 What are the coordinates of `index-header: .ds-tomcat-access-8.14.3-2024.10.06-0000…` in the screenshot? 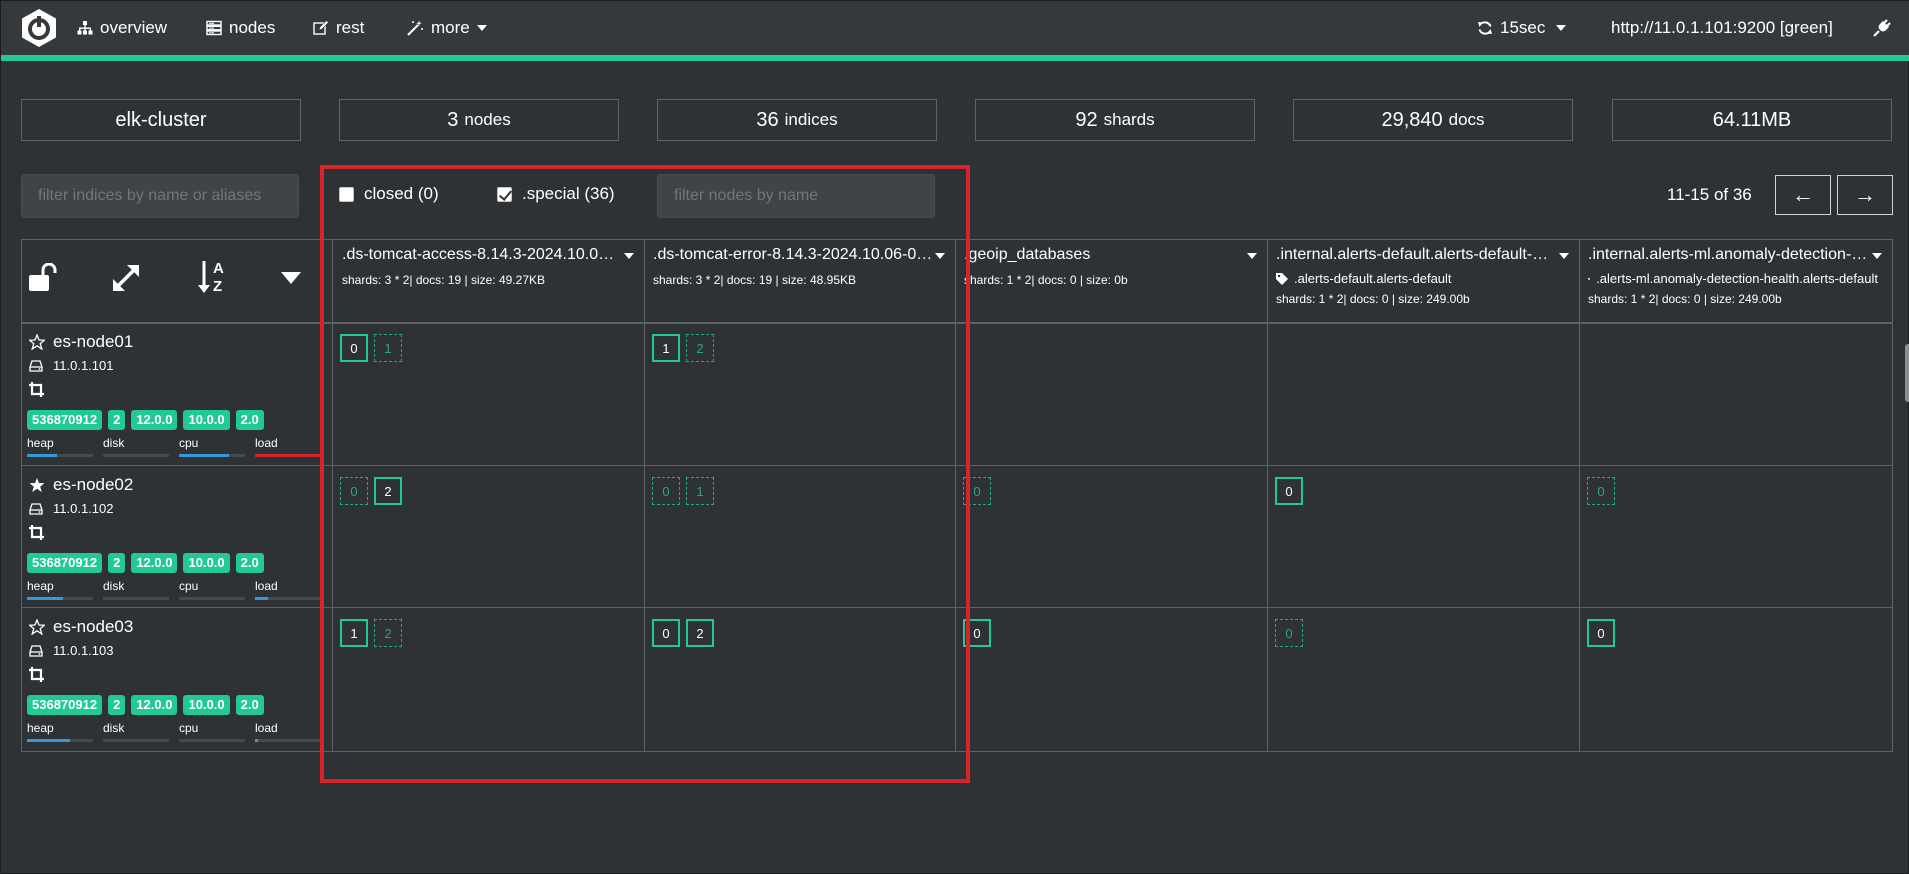 It's located at (489, 283).